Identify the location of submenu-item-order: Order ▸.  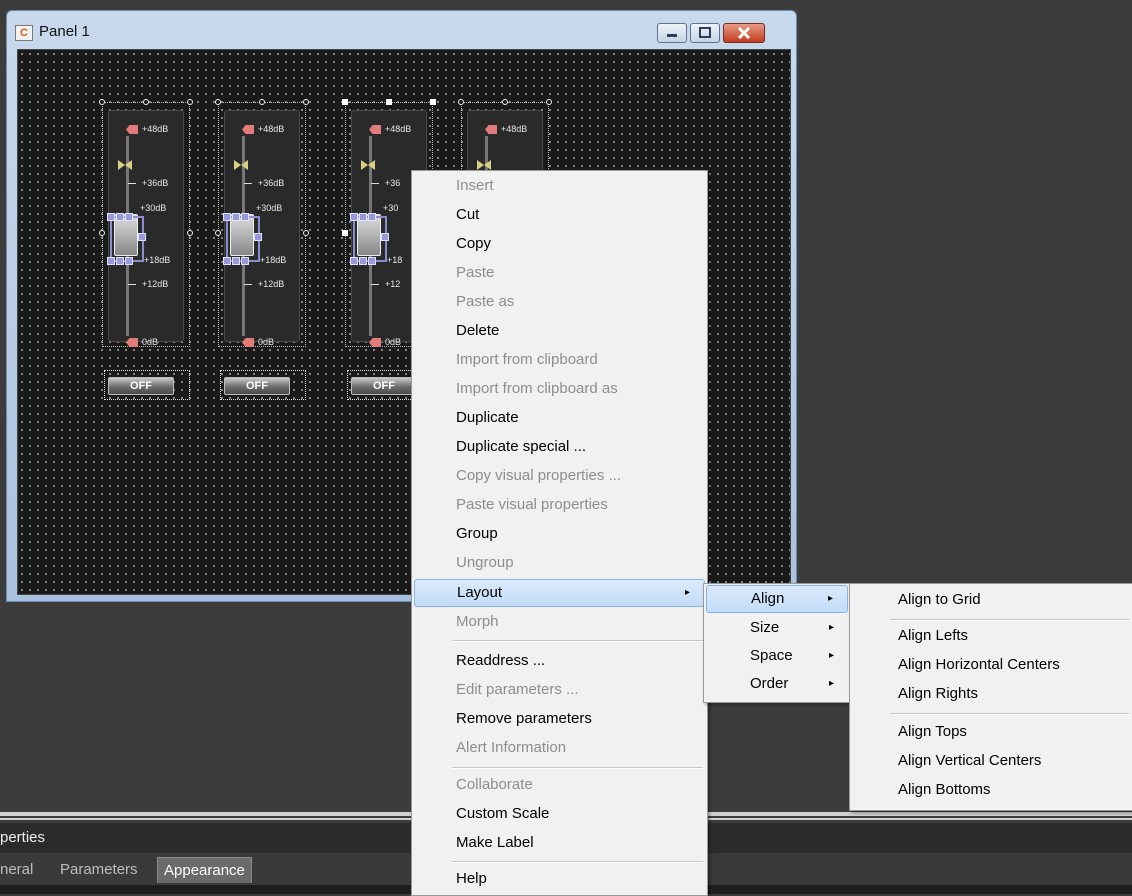
(777, 684).